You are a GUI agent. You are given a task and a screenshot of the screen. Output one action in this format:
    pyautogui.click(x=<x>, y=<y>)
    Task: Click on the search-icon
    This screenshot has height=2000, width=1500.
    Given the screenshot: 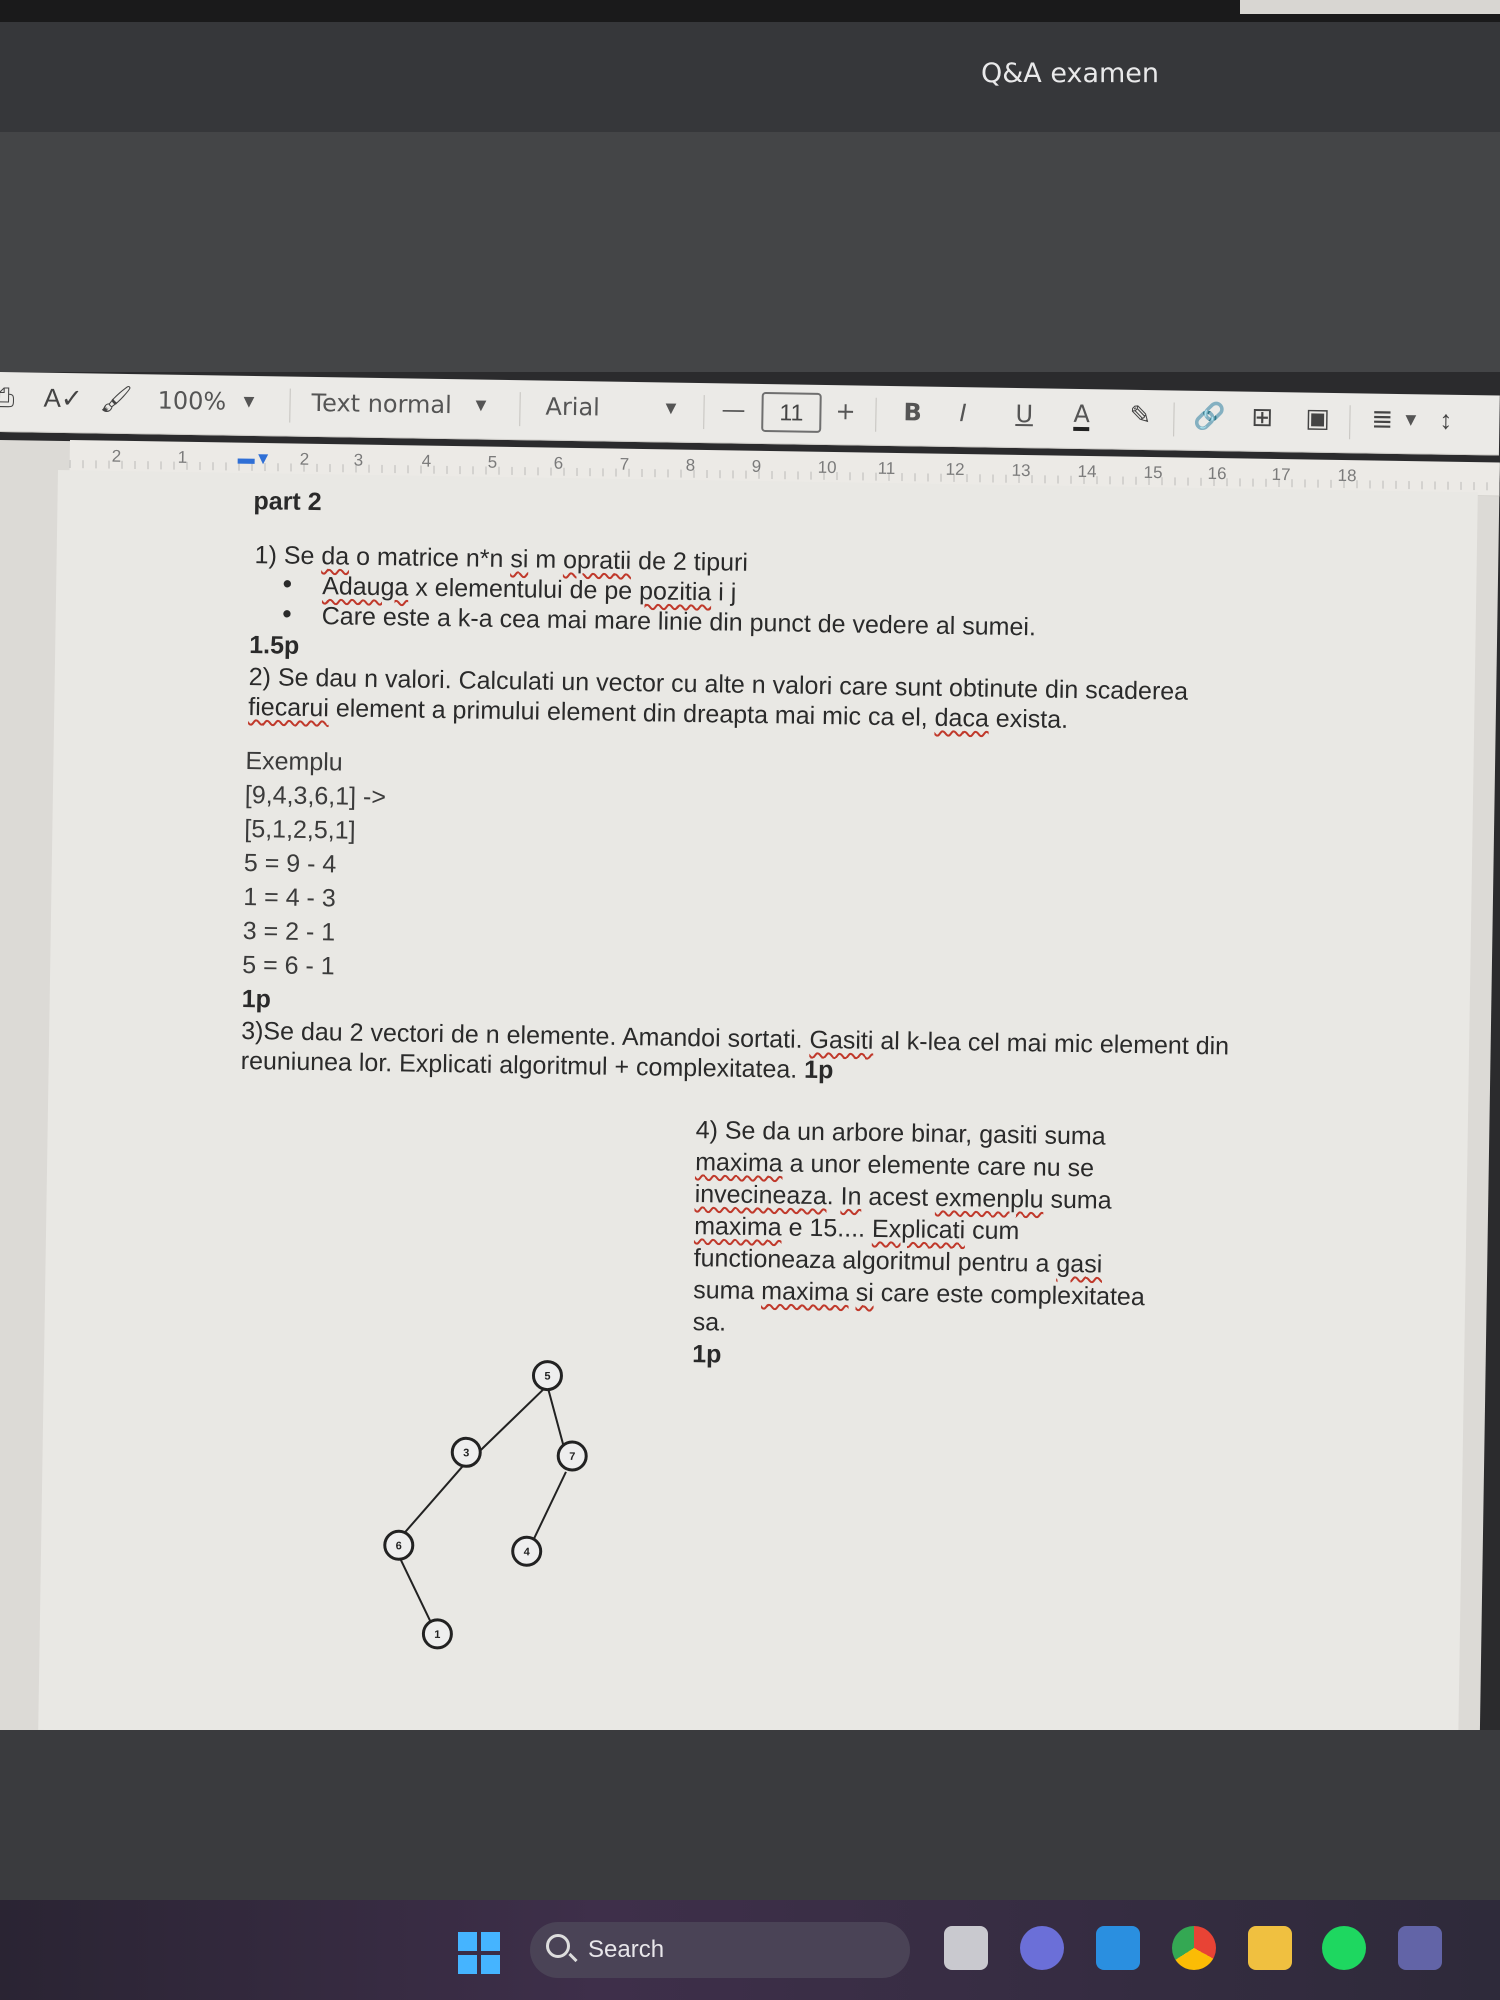 What is the action you would take?
    pyautogui.click(x=558, y=1946)
    